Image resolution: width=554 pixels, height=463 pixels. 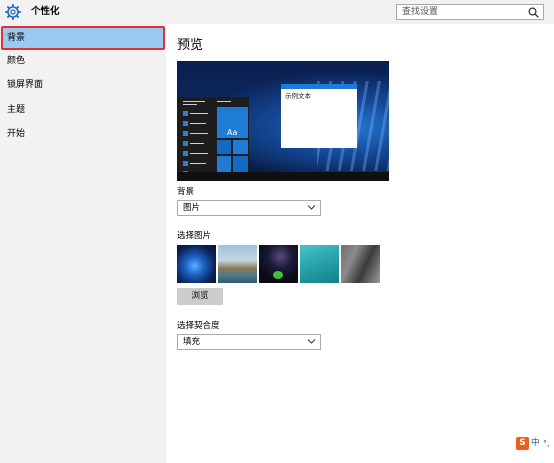 What do you see at coordinates (13, 12) in the screenshot?
I see `gear-icon` at bounding box center [13, 12].